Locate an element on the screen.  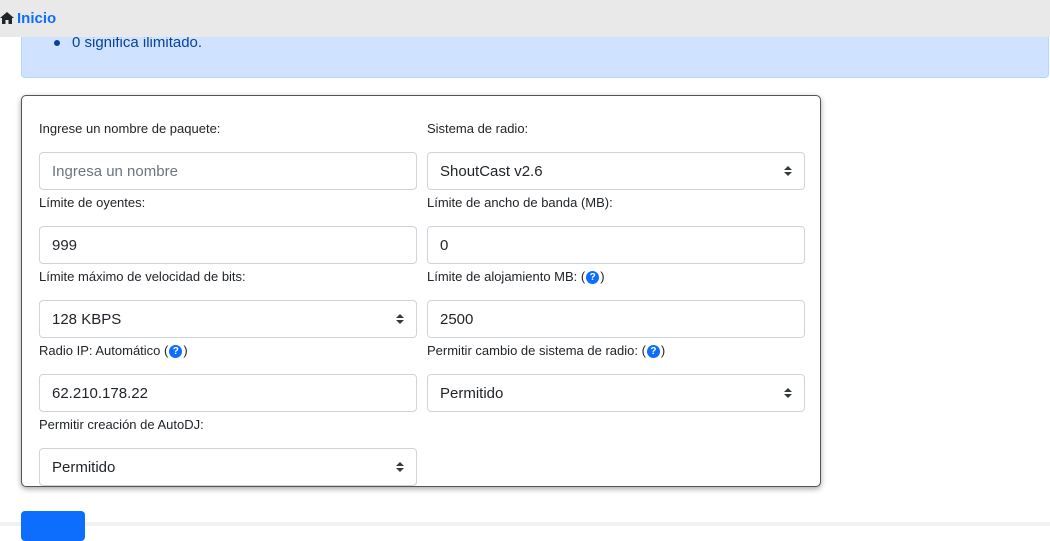
hosting-limit-label-text: Límite de alojamiento MB: ( is located at coordinates (506, 276).